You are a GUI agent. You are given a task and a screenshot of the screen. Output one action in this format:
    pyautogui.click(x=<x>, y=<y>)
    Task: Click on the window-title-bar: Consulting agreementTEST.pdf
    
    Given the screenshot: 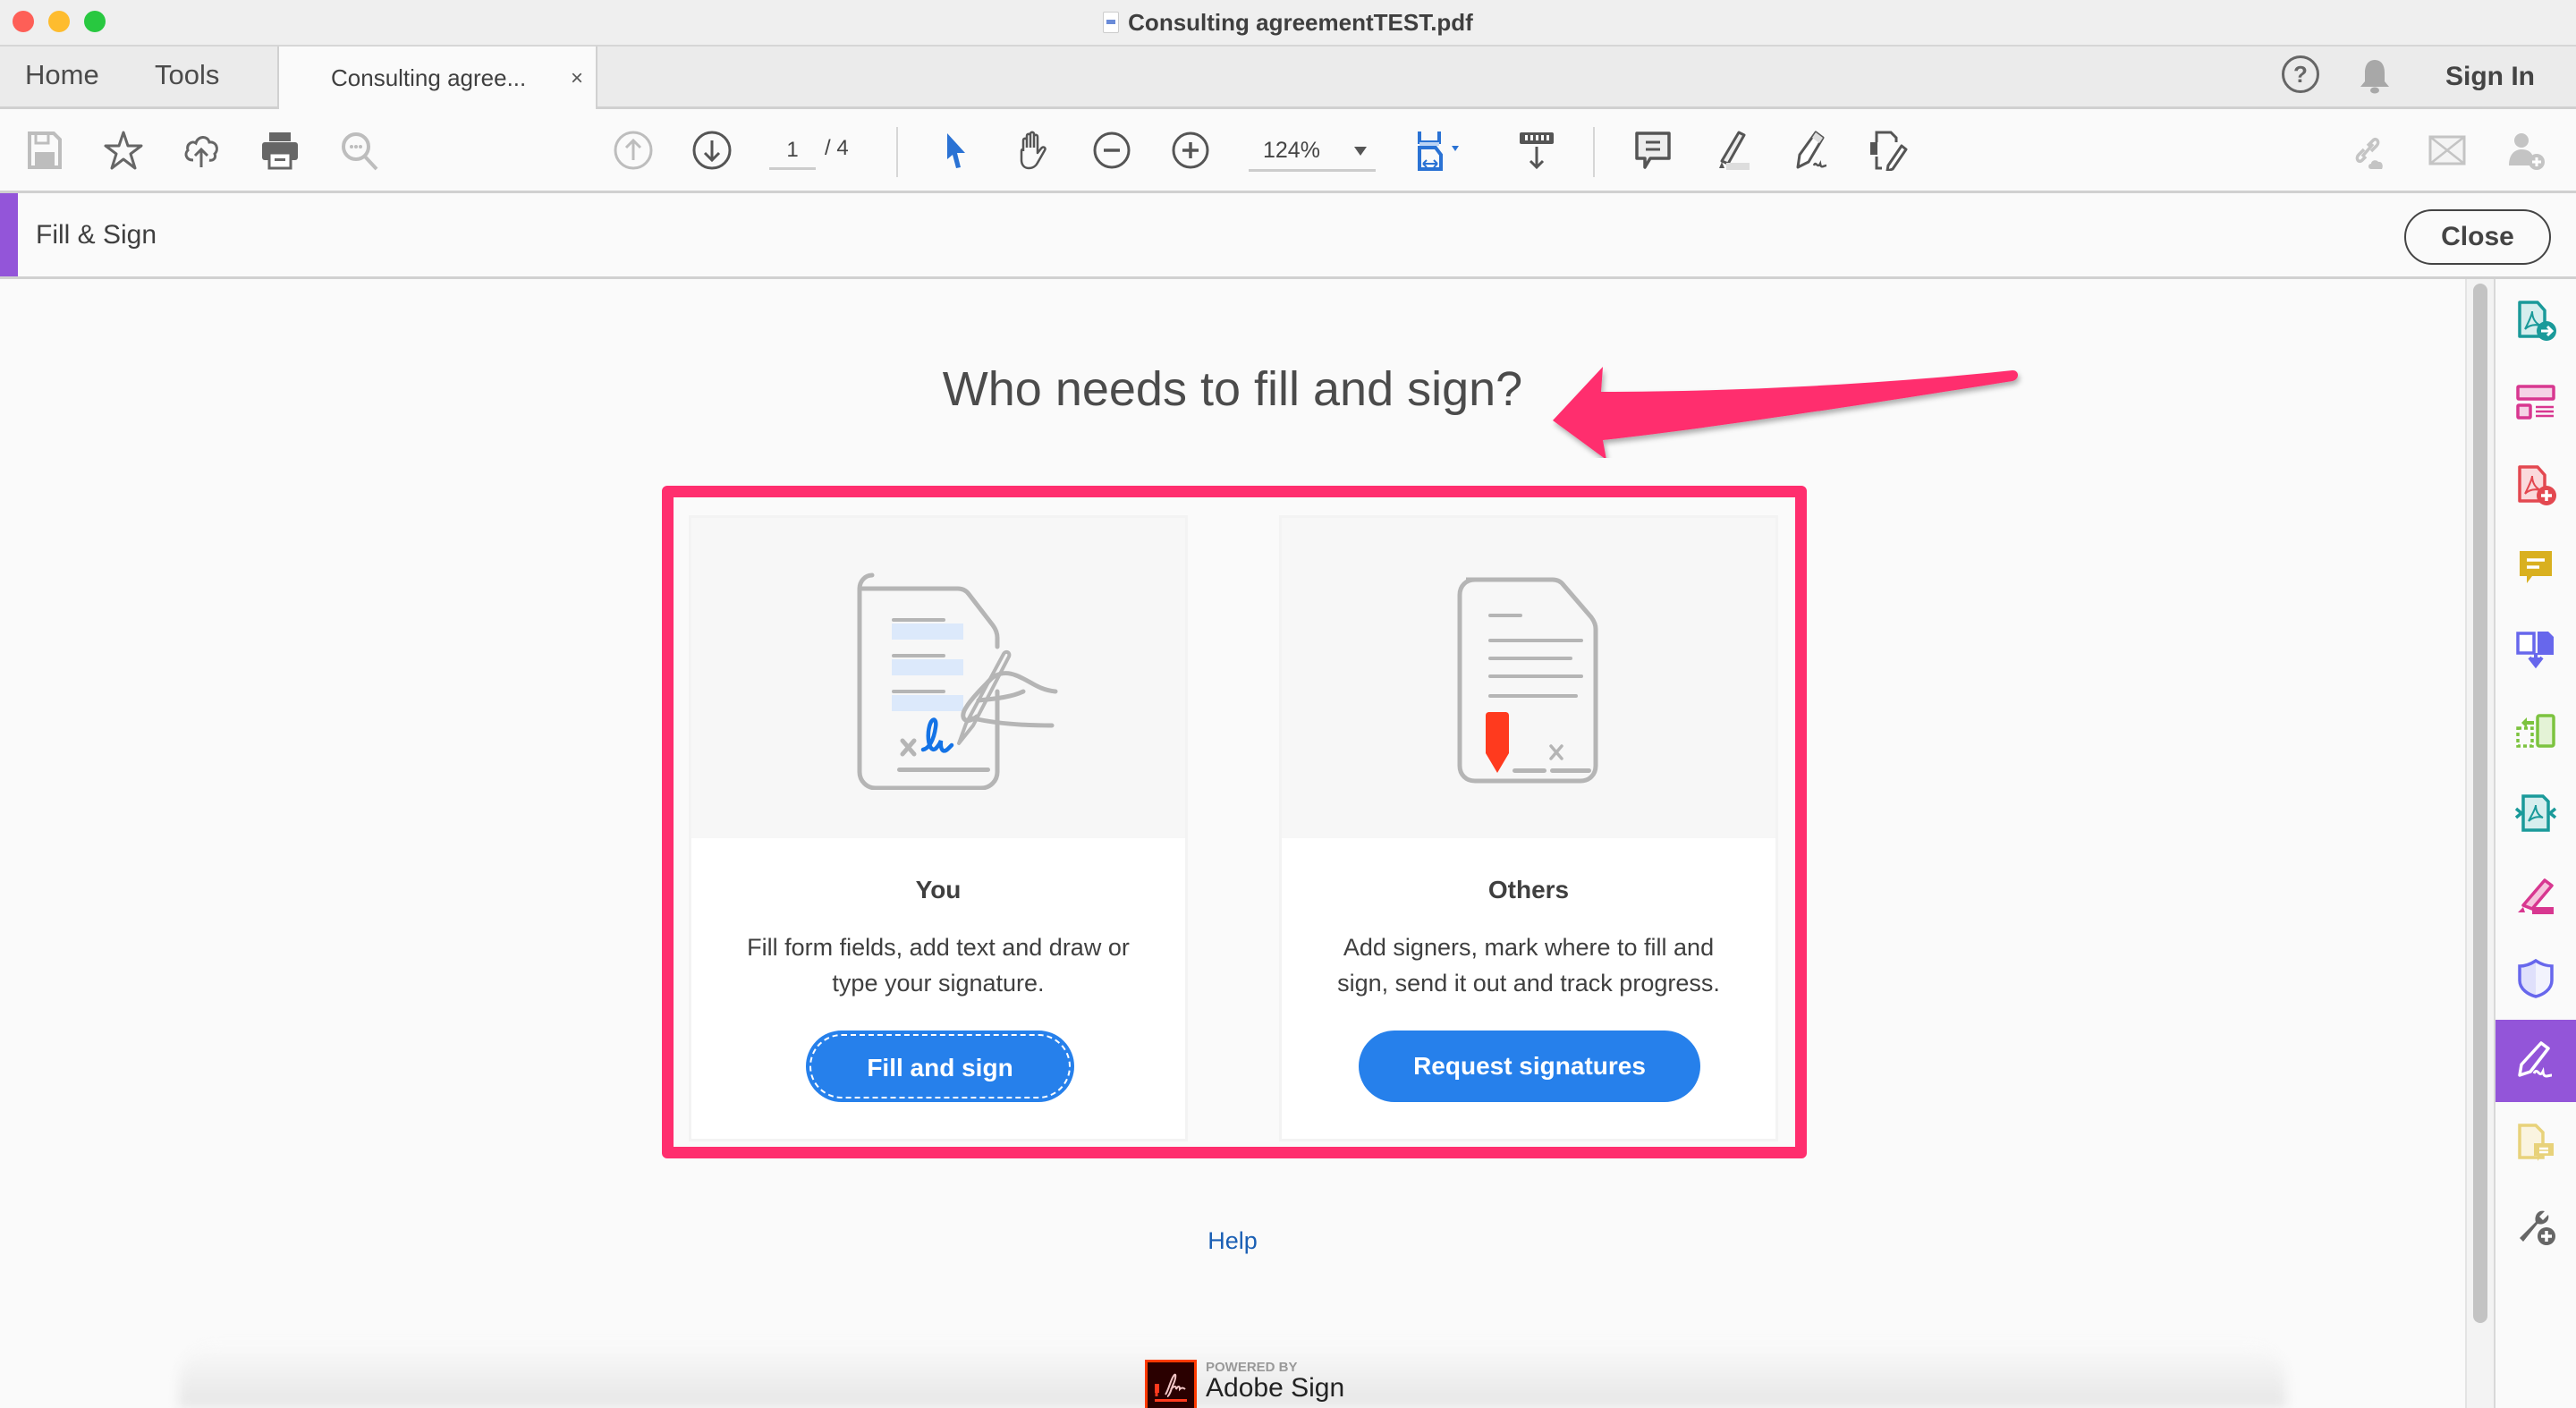 What is the action you would take?
    pyautogui.click(x=1288, y=23)
    